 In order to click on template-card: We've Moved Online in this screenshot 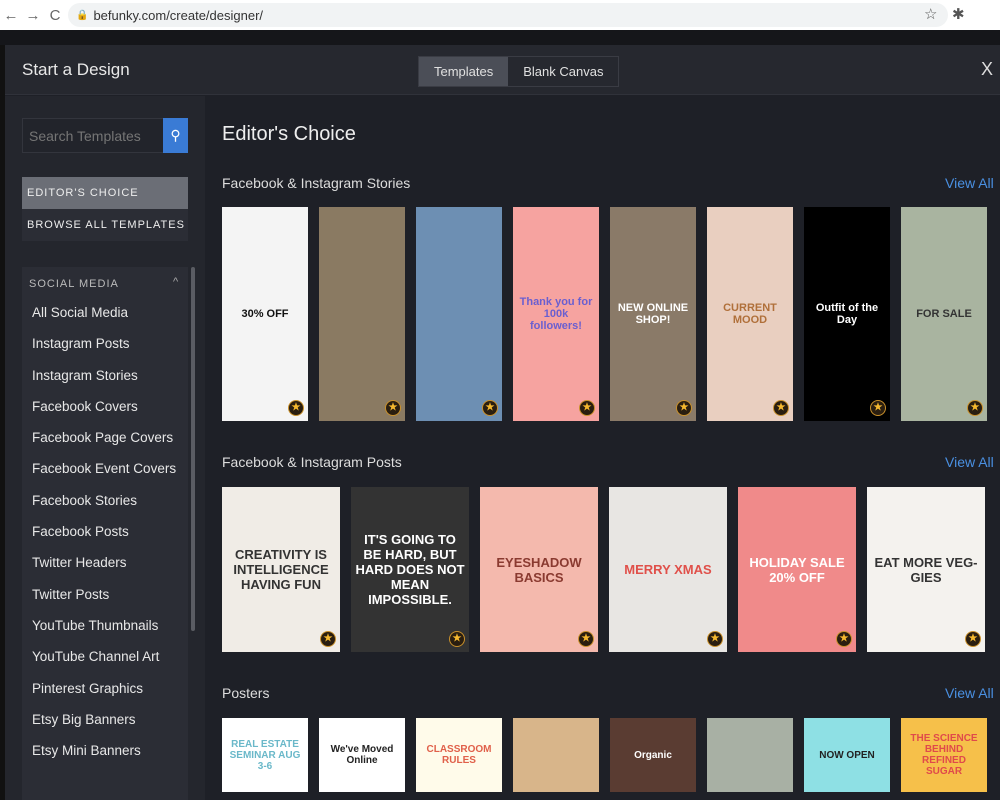, I will do `click(362, 755)`.